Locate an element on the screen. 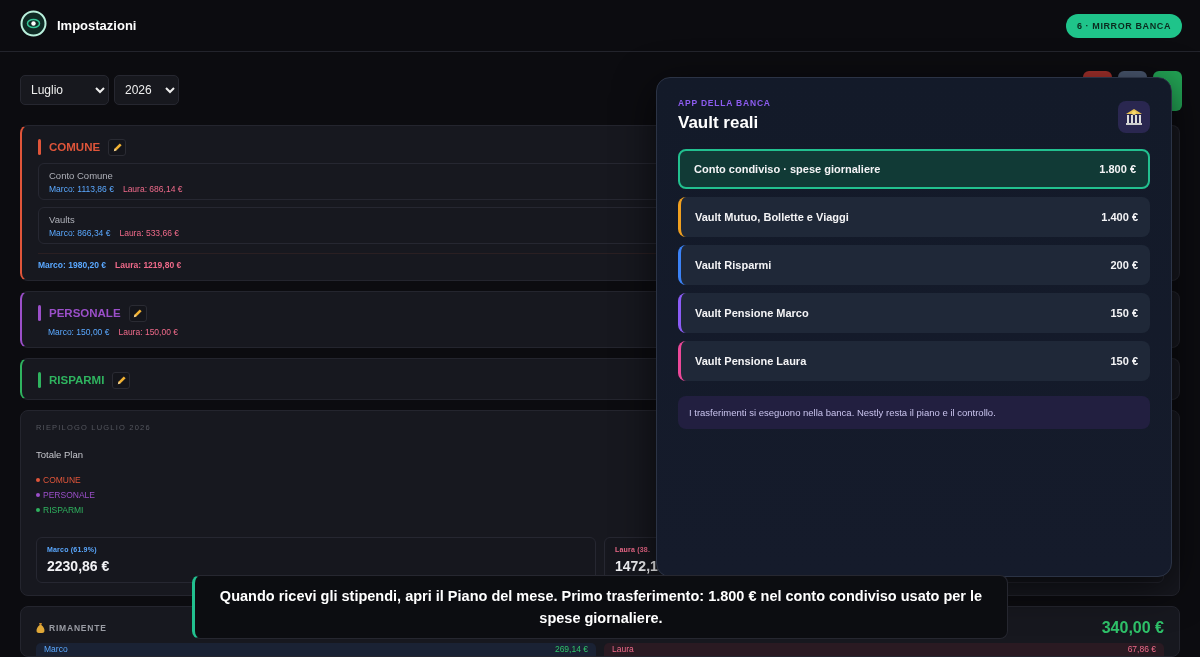 Image resolution: width=1200 pixels, height=657 pixels. vault-amount: 200 € is located at coordinates (1124, 265).